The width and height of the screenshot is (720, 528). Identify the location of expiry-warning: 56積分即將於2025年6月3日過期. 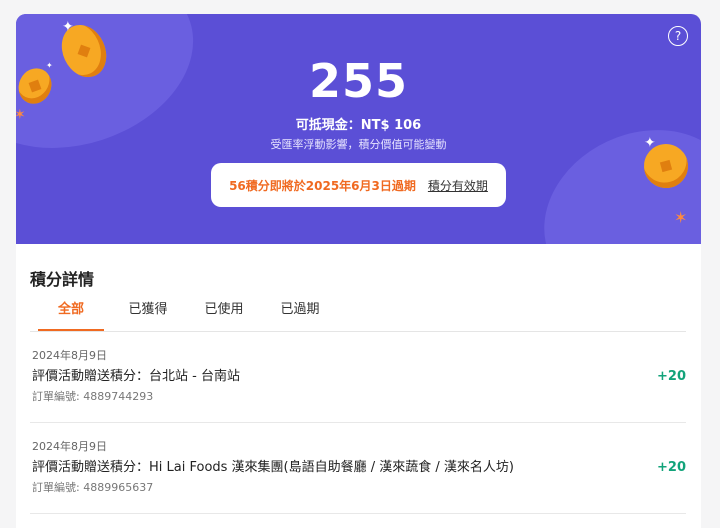
(322, 185).